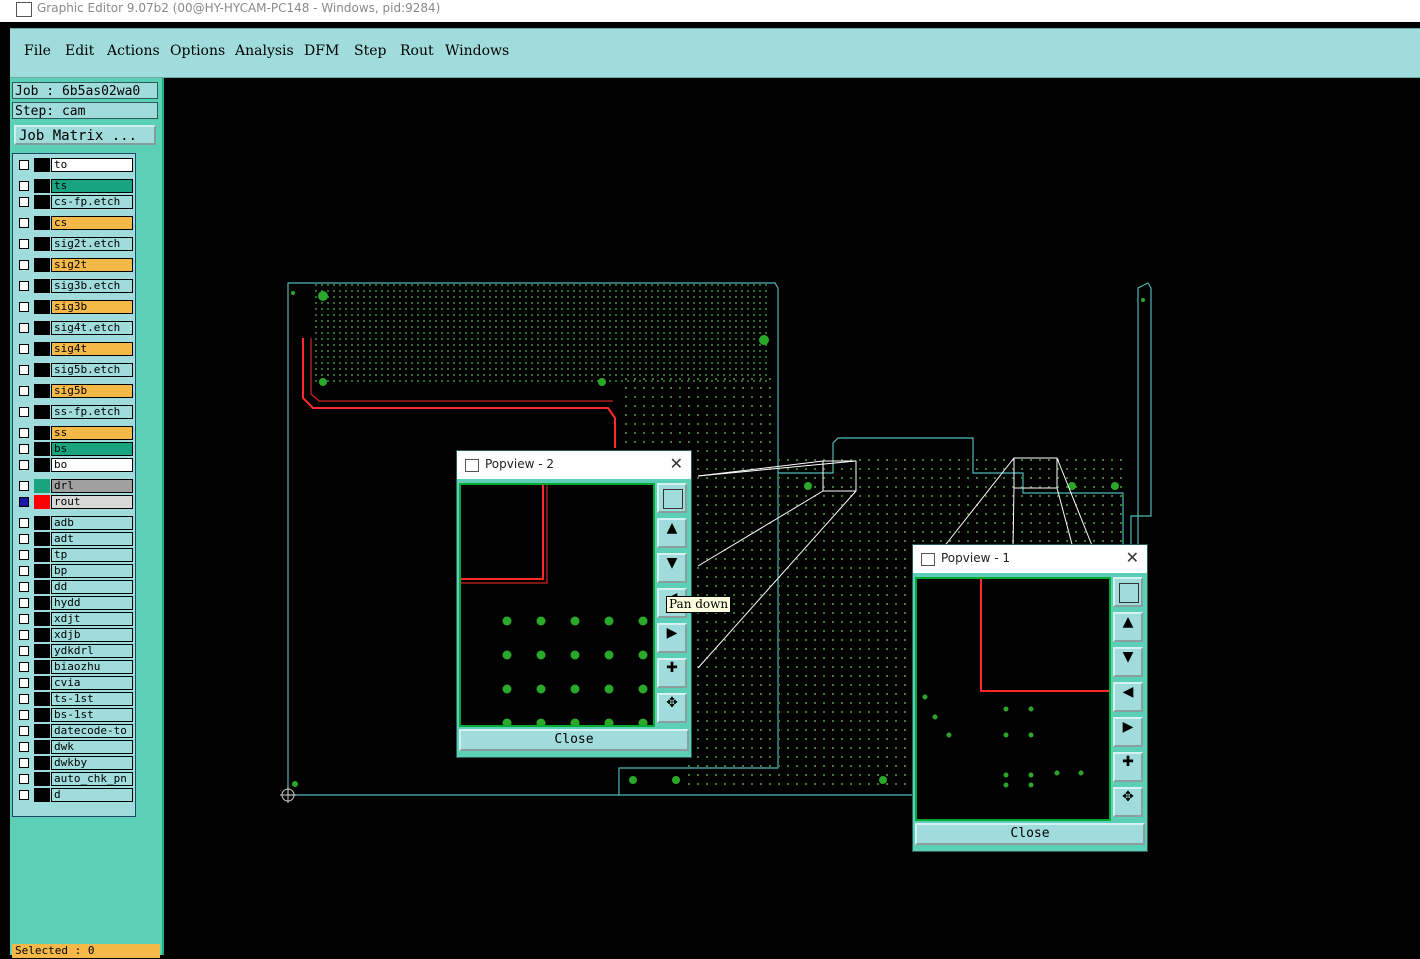  What do you see at coordinates (92, 795) in the screenshot?
I see `layer-name: d` at bounding box center [92, 795].